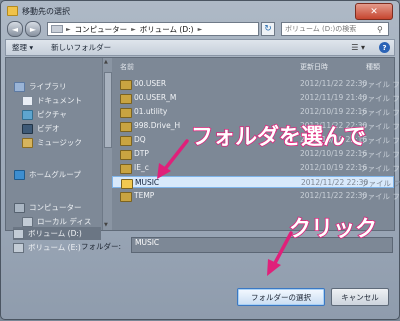 The image size is (400, 321). Describe the element at coordinates (173, 159) in the screenshot. I see `pointer-arrow-to-music` at that location.